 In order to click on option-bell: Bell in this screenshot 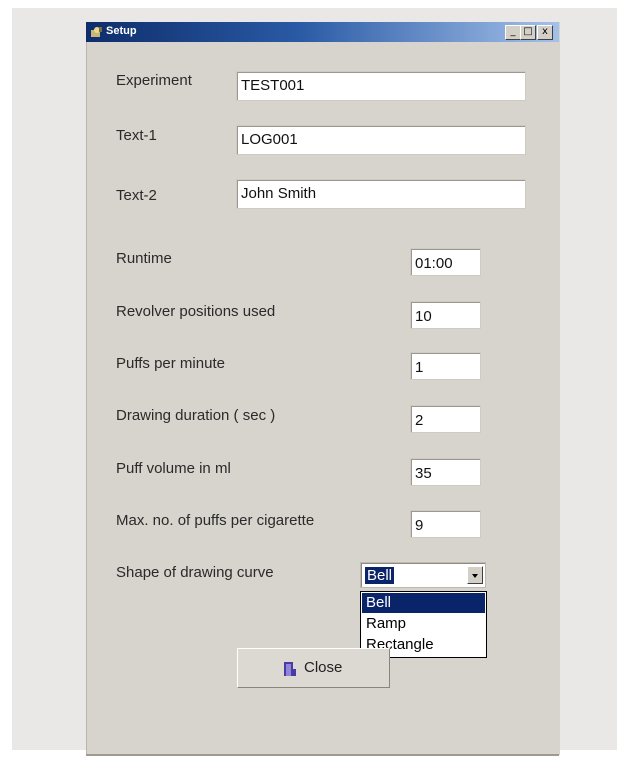, I will do `click(423, 603)`.